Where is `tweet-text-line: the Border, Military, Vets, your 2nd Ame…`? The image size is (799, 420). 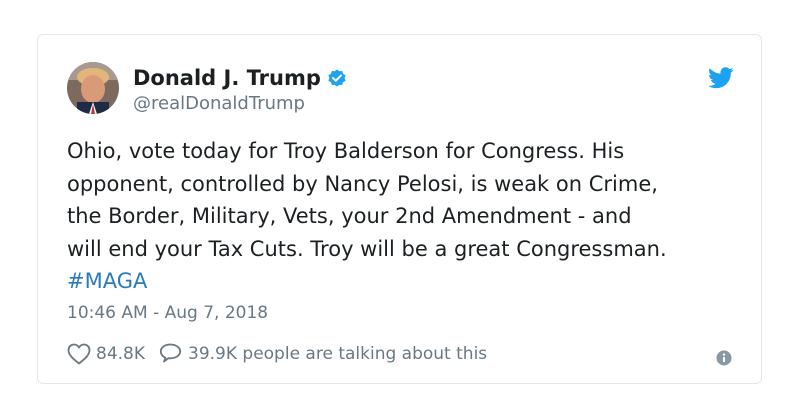
tweet-text-line: the Border, Military, Vets, your 2nd Ame… is located at coordinates (349, 216).